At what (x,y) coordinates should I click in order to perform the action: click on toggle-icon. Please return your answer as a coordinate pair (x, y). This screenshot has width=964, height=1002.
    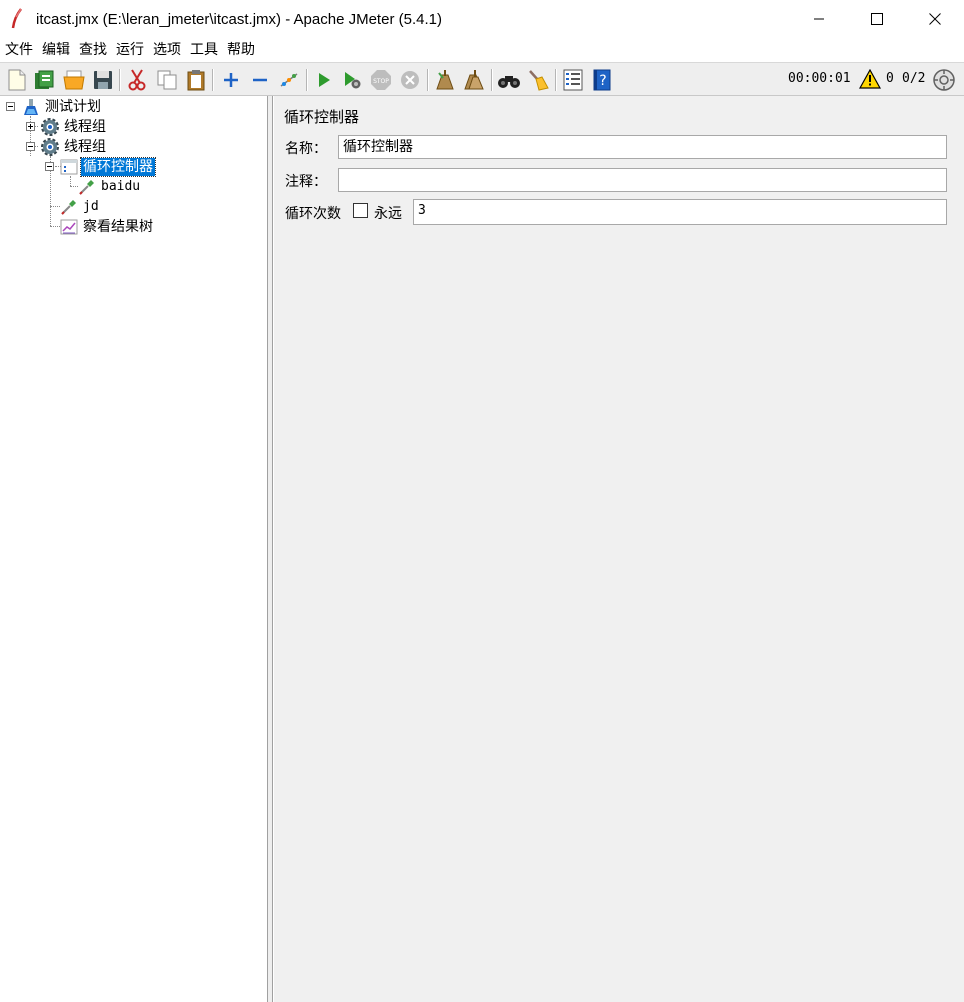
    Looking at the image, I should click on (289, 80).